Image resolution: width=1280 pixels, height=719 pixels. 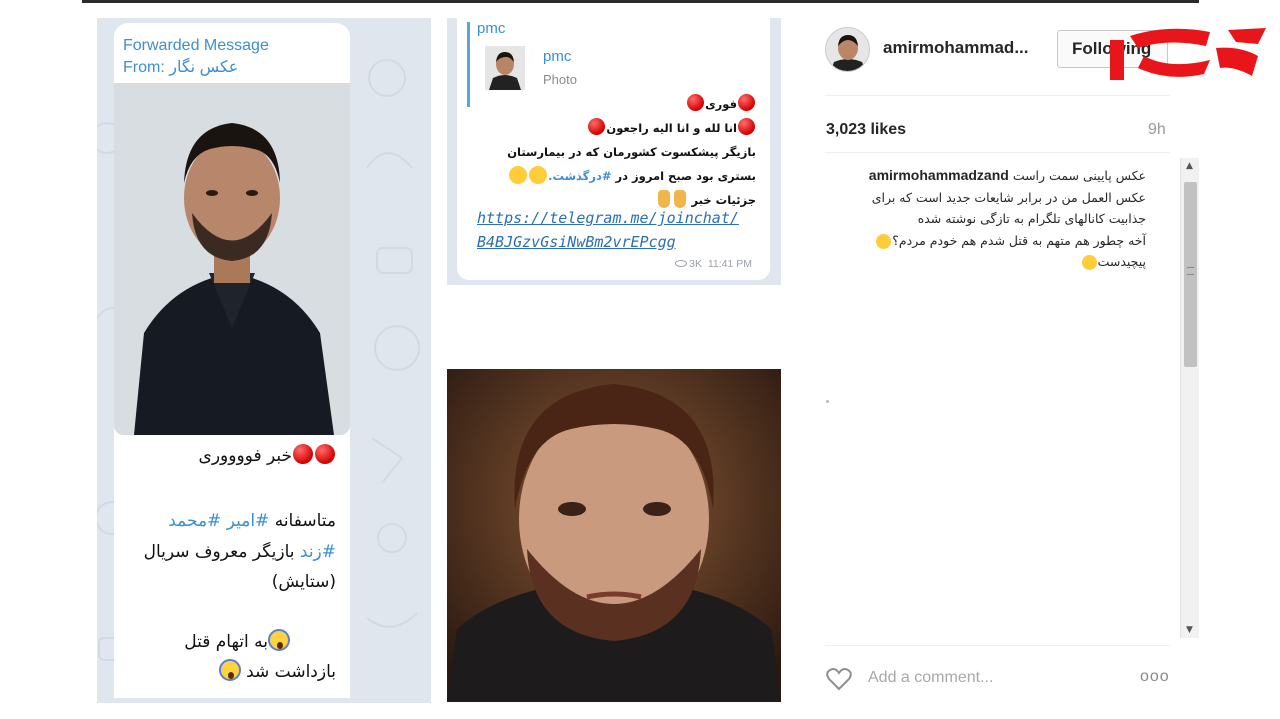 What do you see at coordinates (196, 45) in the screenshot?
I see `forwarded-label: Forwarded Message` at bounding box center [196, 45].